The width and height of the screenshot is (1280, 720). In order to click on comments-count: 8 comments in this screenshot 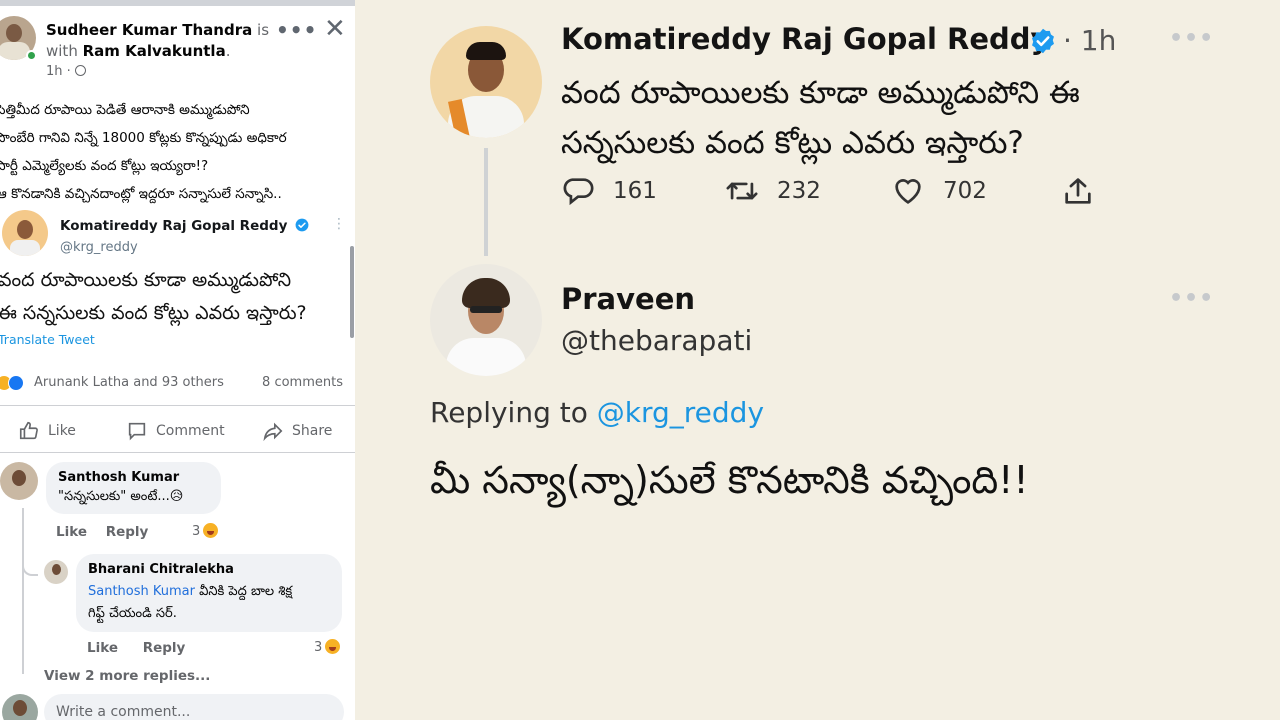, I will do `click(302, 382)`.